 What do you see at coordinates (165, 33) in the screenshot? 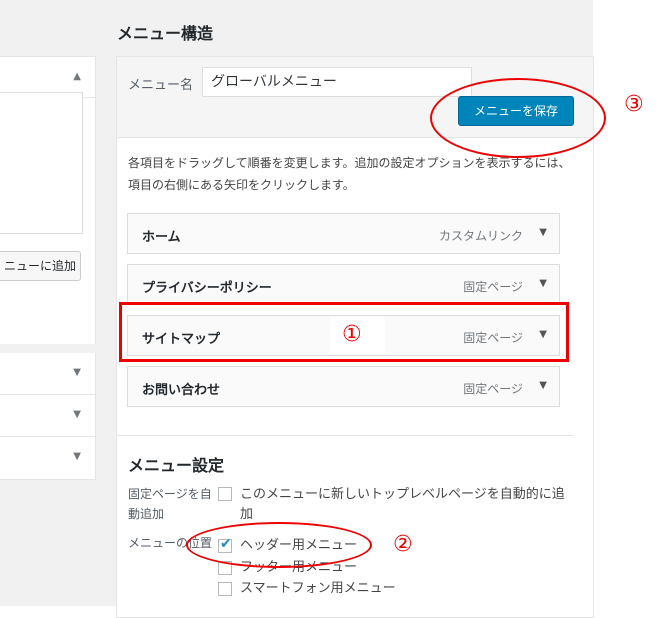
I see `page-title: メニュー構造` at bounding box center [165, 33].